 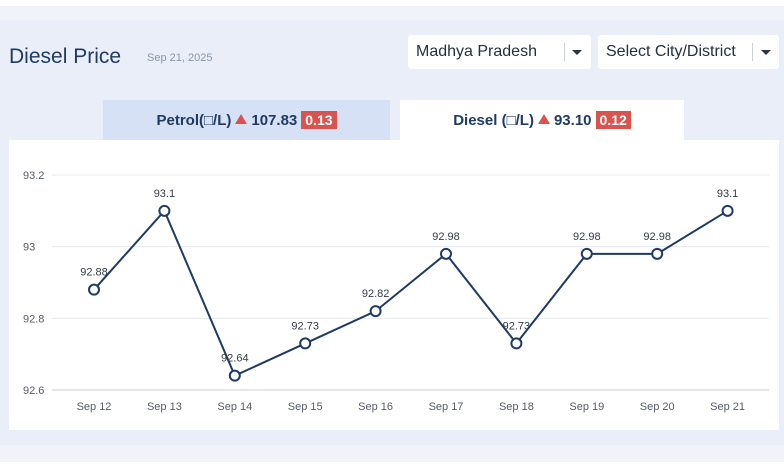 What do you see at coordinates (194, 120) in the screenshot?
I see `tab-petrol-label: Petrol(□/L)` at bounding box center [194, 120].